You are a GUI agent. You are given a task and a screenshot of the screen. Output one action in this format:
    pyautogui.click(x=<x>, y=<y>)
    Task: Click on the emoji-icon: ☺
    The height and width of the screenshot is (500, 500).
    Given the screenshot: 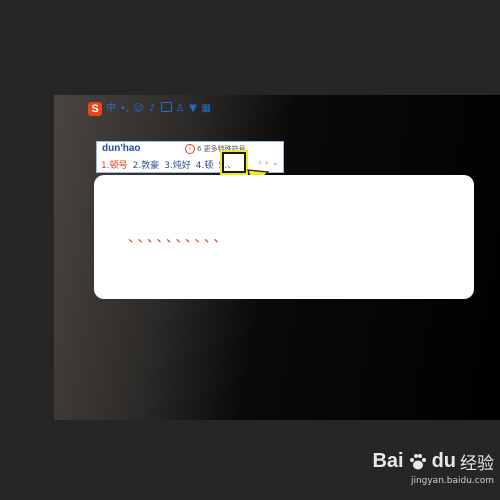 What is the action you would take?
    pyautogui.click(x=138, y=109)
    